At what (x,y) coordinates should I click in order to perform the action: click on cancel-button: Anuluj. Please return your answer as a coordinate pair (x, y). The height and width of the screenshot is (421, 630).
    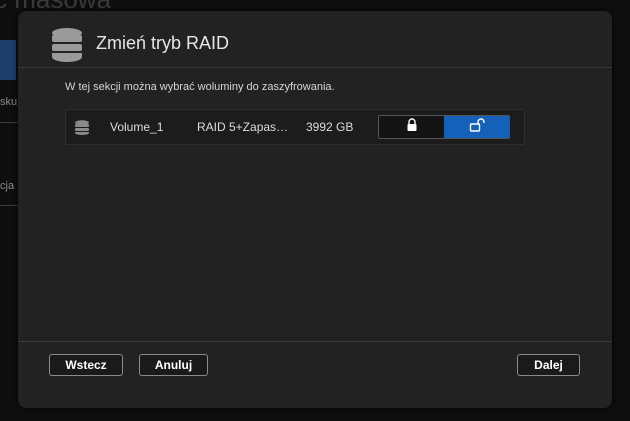
    Looking at the image, I should click on (173, 365).